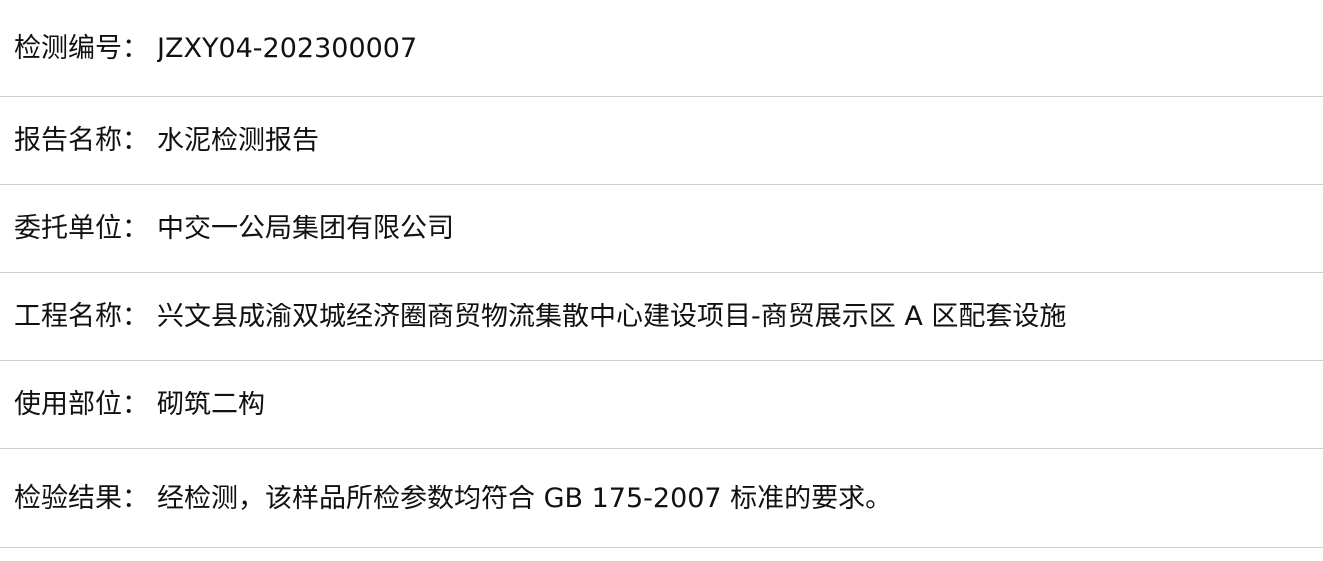 This screenshot has width=1323, height=561. What do you see at coordinates (612, 316) in the screenshot?
I see `project-name-value: 兴文县成渝双城经济圈商贸物流集散中心建设项目-商贸展示区 A 区配套设施` at bounding box center [612, 316].